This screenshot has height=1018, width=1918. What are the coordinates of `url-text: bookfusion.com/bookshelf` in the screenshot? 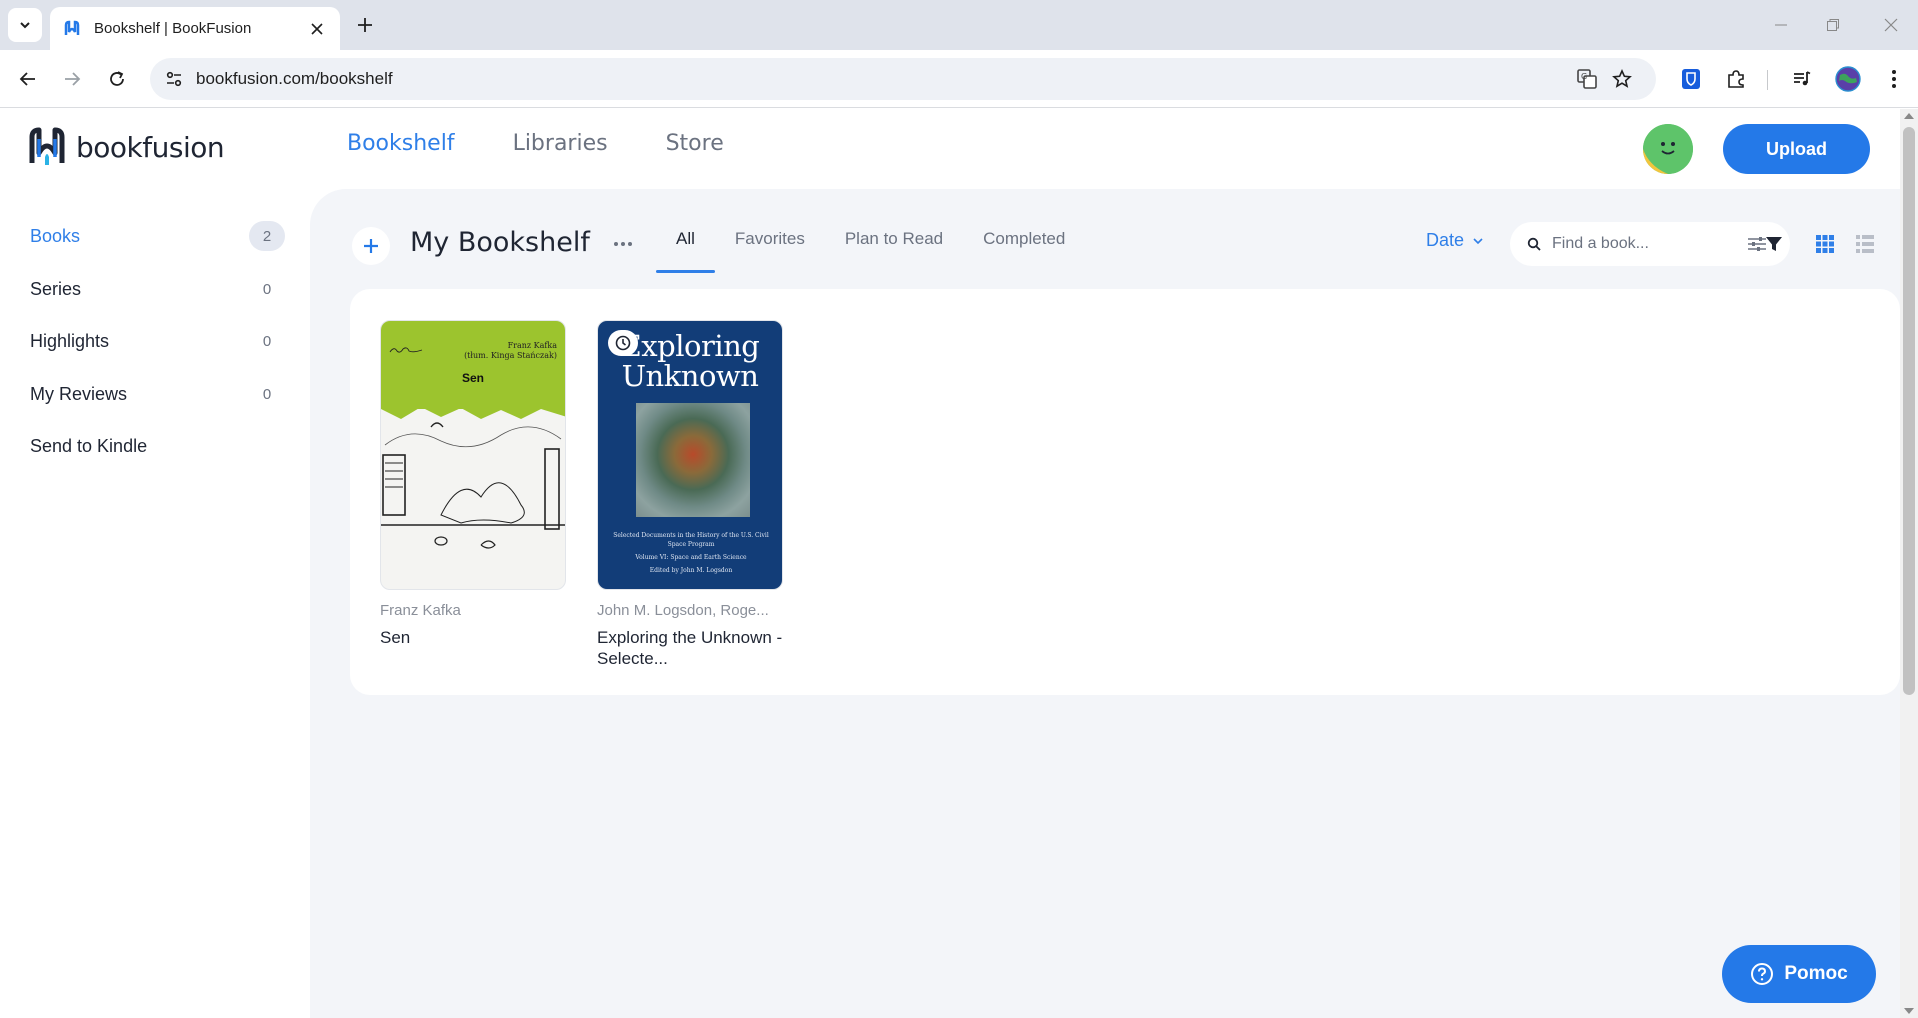 It's located at (294, 78).